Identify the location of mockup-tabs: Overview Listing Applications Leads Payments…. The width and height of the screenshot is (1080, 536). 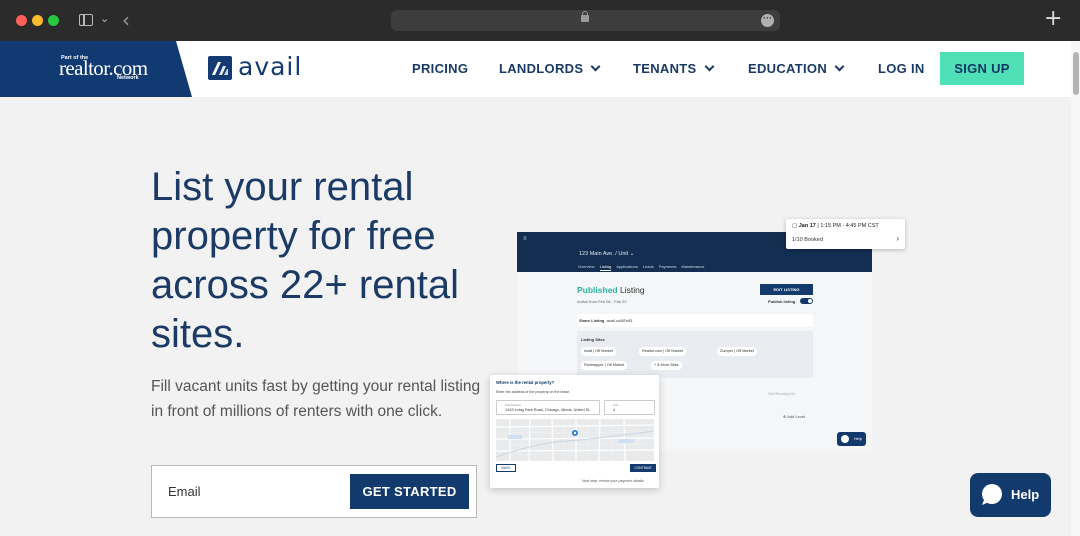
(643, 267).